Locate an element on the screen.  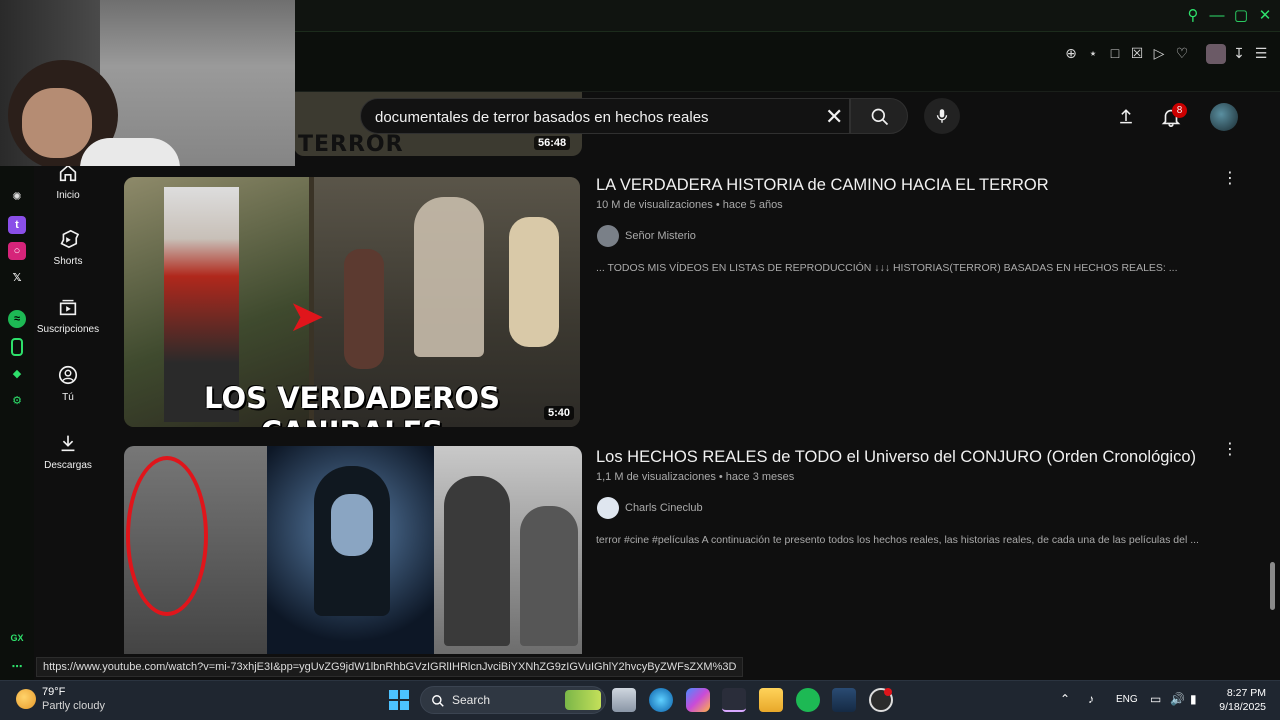
webcam-person-shirt is located at coordinates (130, 152).